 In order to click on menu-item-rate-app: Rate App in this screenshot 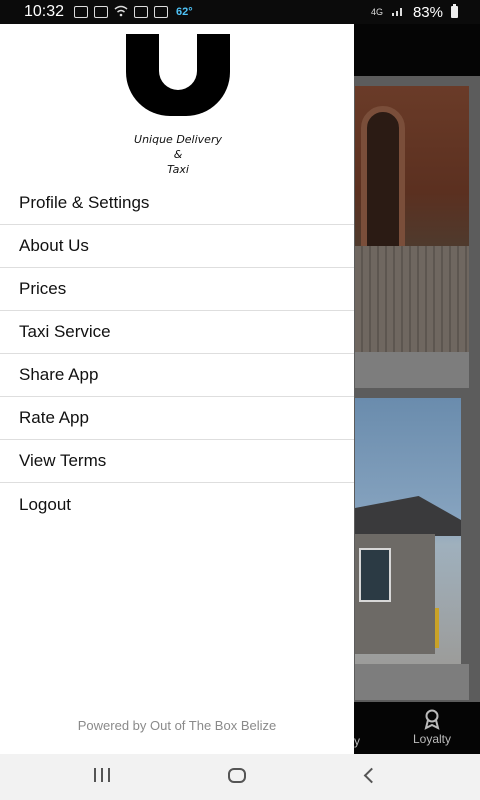, I will do `click(177, 418)`.